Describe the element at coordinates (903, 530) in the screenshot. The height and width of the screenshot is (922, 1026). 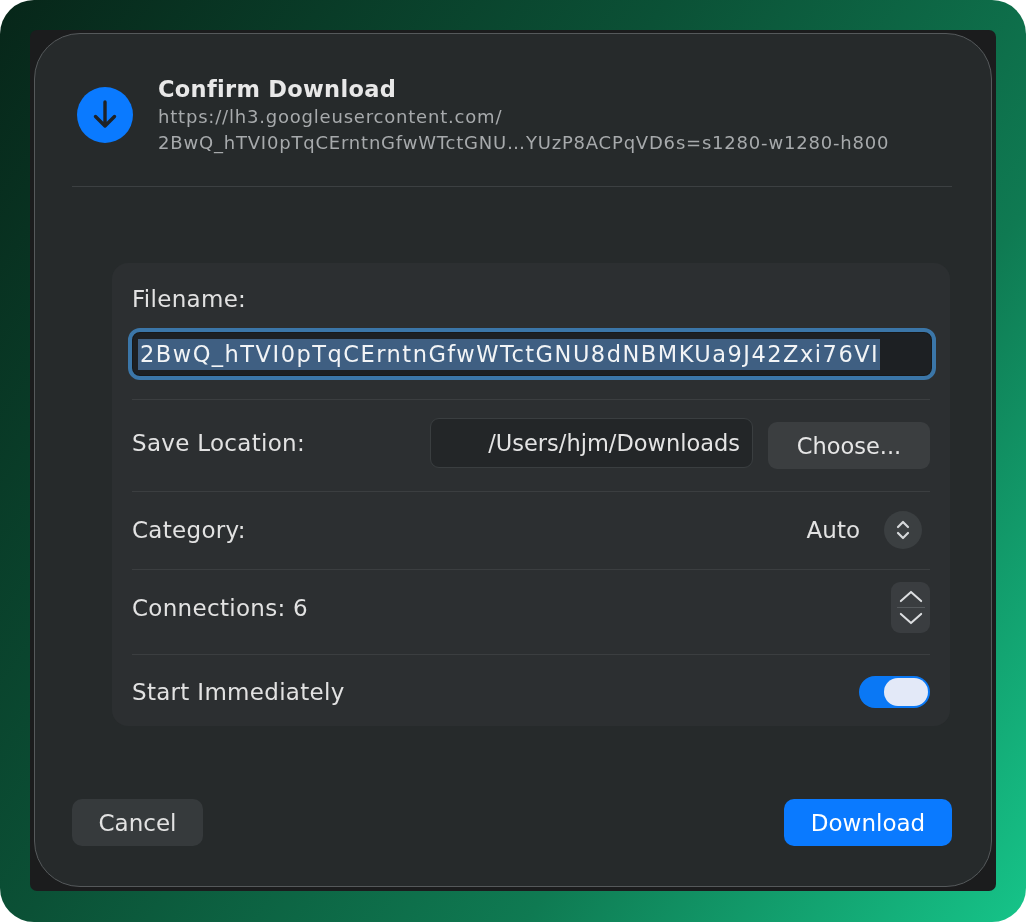
I see `up-down-chevron-icon` at that location.